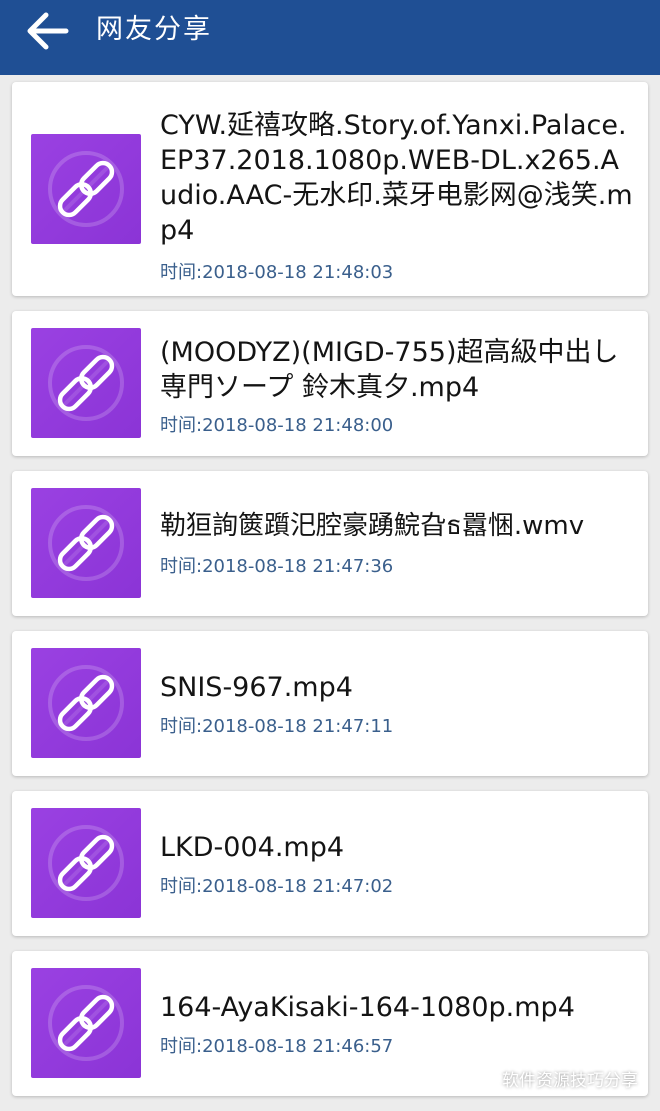  What do you see at coordinates (277, 566) in the screenshot?
I see `item-time: 时间:2018-08-18 21:47:36` at bounding box center [277, 566].